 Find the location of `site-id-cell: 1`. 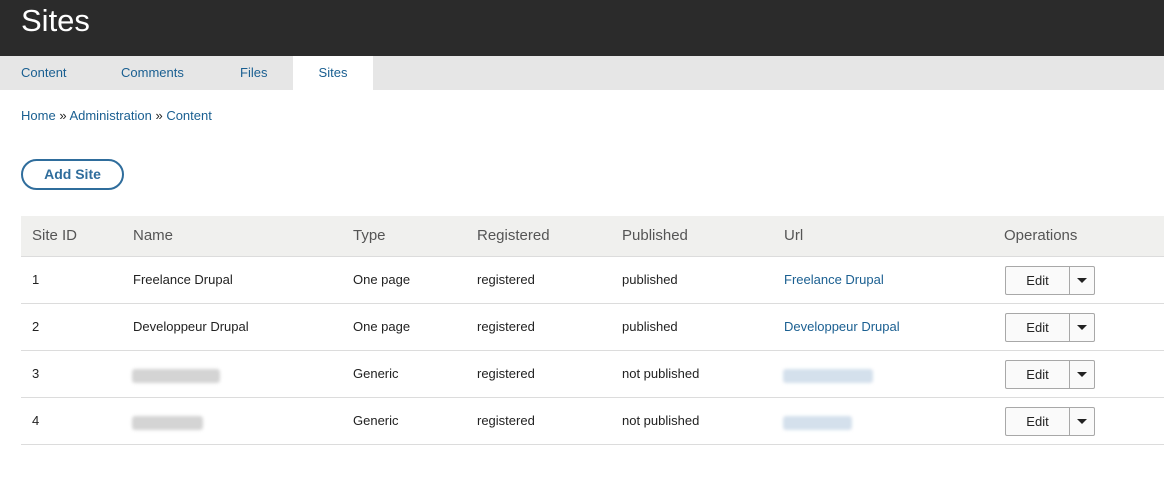

site-id-cell: 1 is located at coordinates (36, 279).